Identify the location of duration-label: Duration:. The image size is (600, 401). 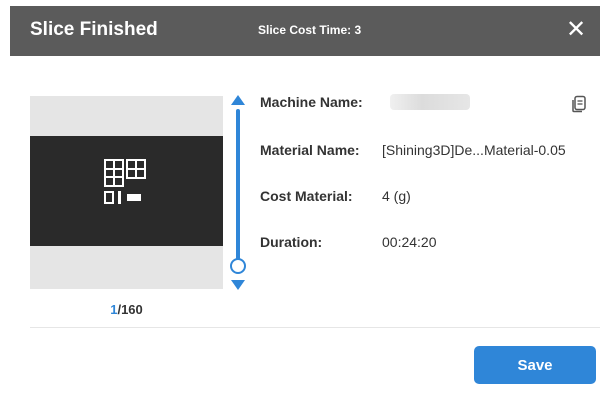
(291, 242).